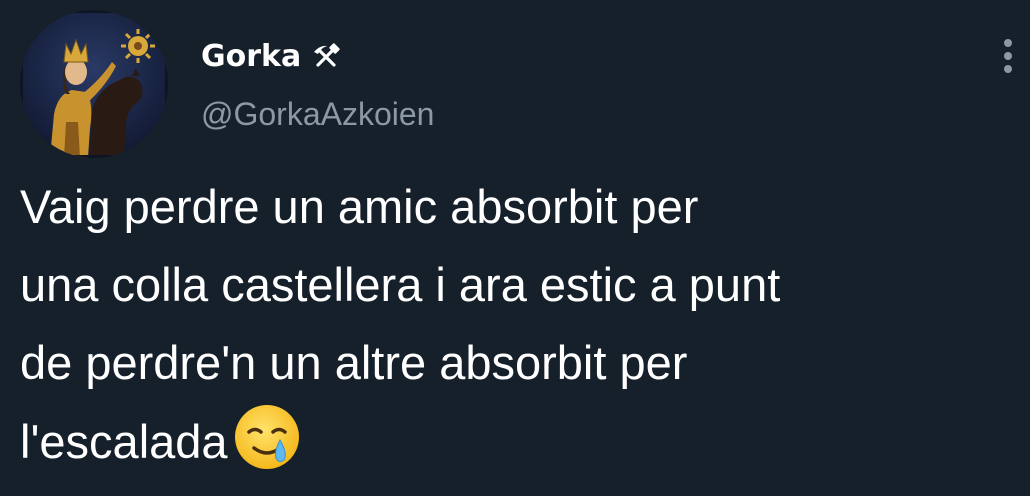  I want to click on more-vertical-icon, so click(1008, 56).